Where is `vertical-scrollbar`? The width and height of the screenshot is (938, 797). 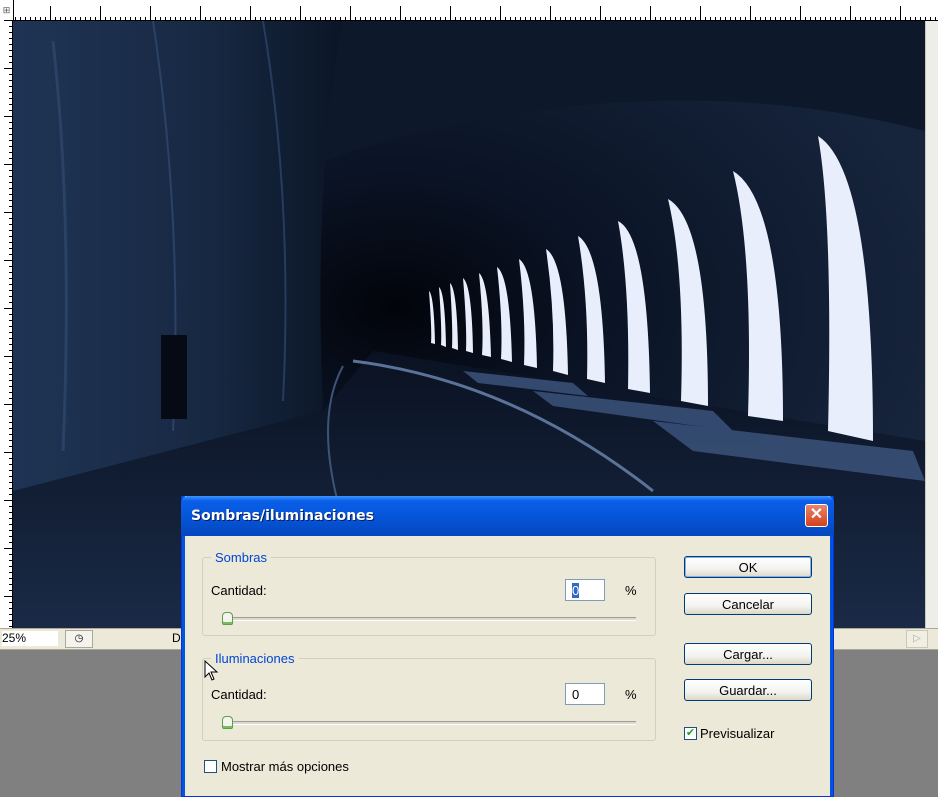 vertical-scrollbar is located at coordinates (931, 324).